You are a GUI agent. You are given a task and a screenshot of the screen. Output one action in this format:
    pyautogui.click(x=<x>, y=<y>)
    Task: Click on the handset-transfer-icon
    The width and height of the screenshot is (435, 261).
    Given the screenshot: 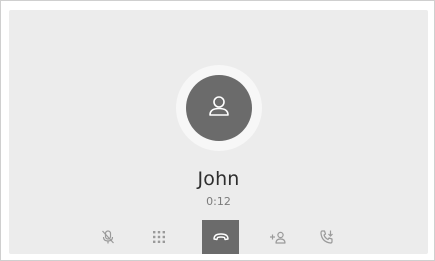 What is the action you would take?
    pyautogui.click(x=327, y=237)
    